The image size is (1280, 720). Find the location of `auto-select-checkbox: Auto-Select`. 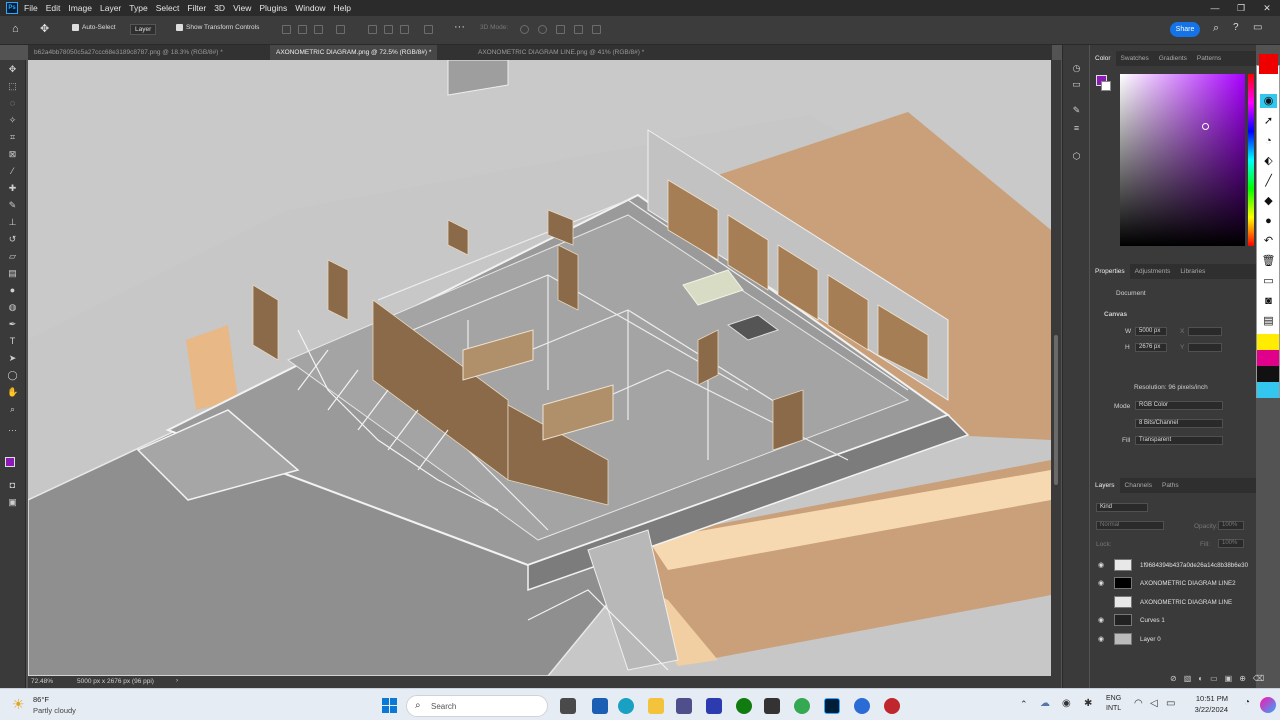

auto-select-checkbox: Auto-Select is located at coordinates (94, 27).